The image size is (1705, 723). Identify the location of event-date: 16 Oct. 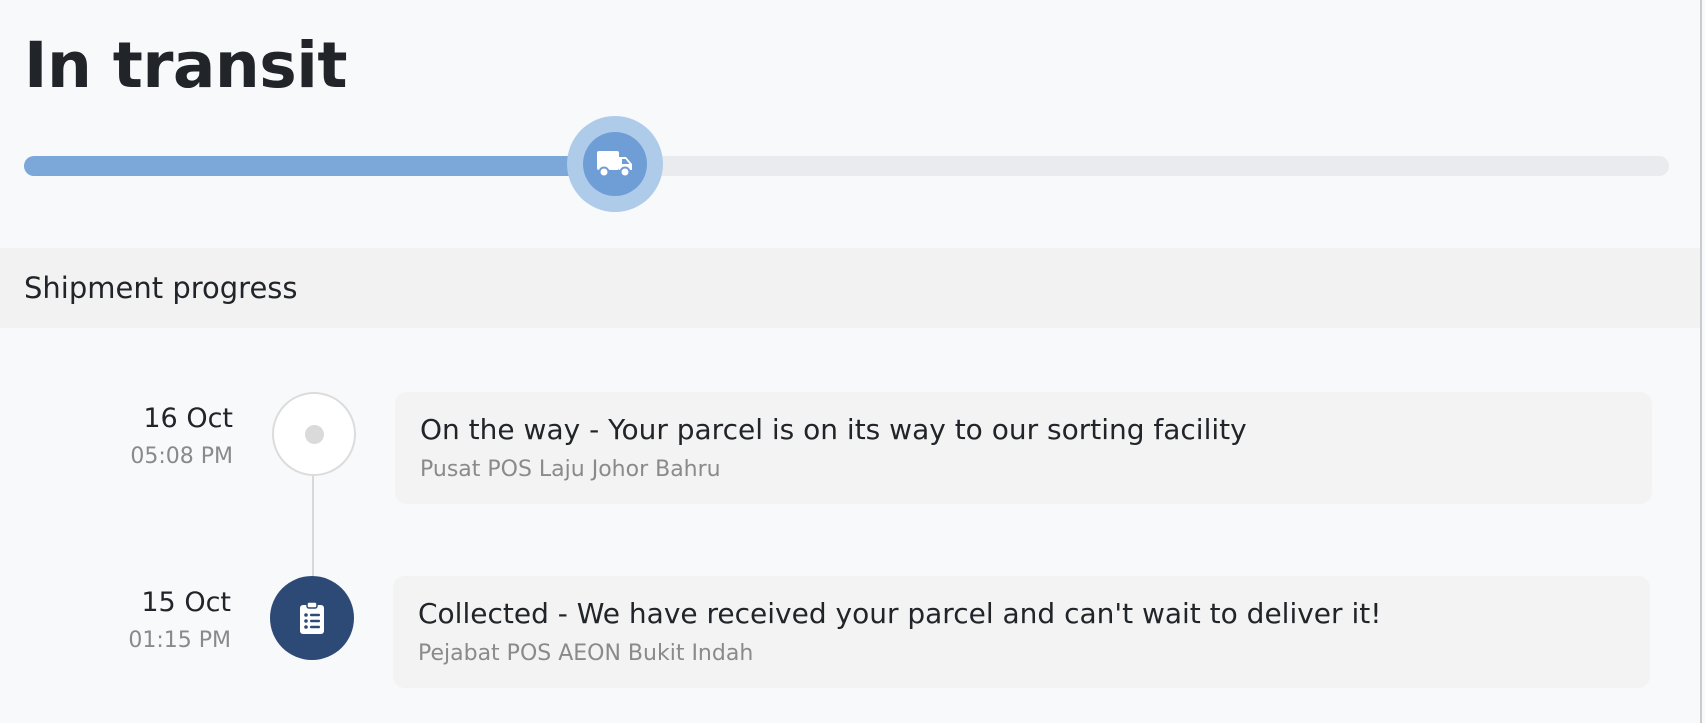
(188, 418).